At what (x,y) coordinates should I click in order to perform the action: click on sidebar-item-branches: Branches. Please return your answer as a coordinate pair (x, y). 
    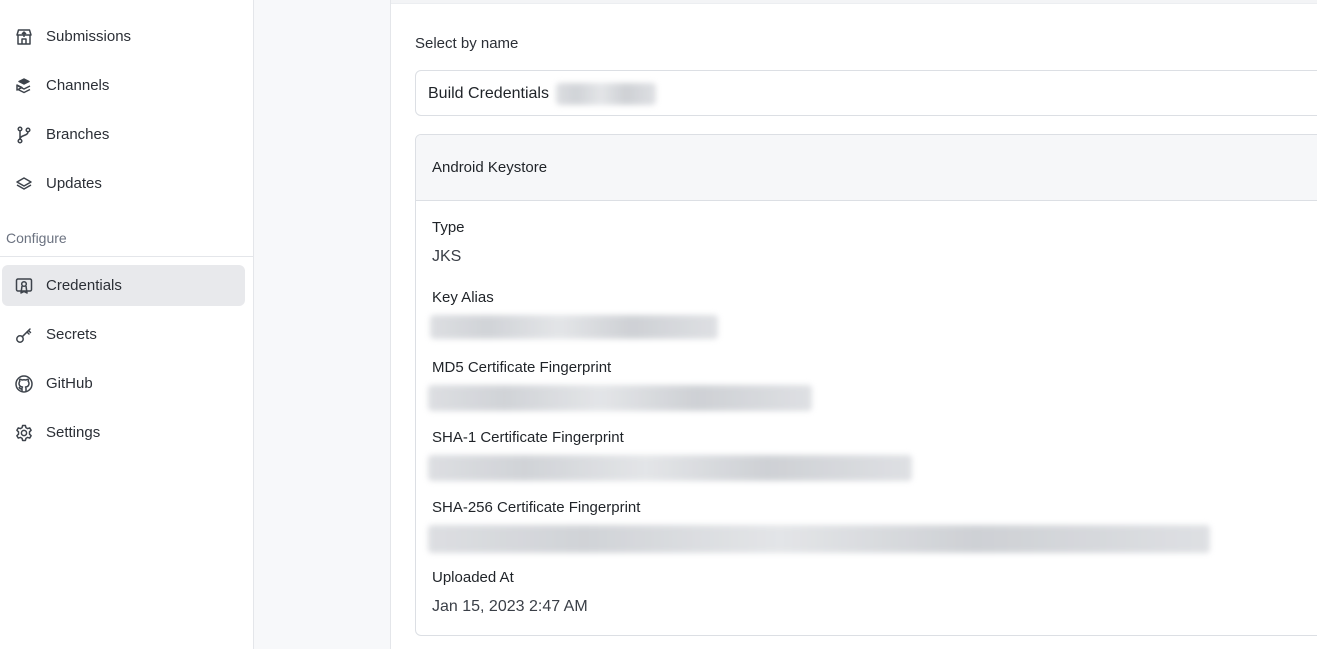
    Looking at the image, I should click on (123, 134).